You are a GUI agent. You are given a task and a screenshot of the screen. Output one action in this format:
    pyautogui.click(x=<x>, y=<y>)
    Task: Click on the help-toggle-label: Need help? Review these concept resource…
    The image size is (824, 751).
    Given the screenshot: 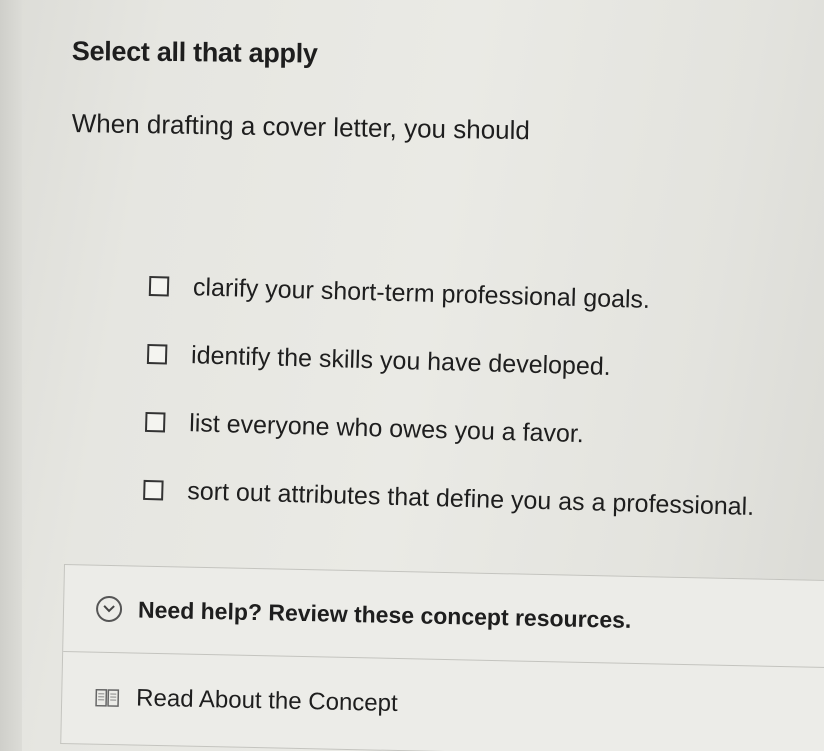 What is the action you would take?
    pyautogui.click(x=384, y=614)
    